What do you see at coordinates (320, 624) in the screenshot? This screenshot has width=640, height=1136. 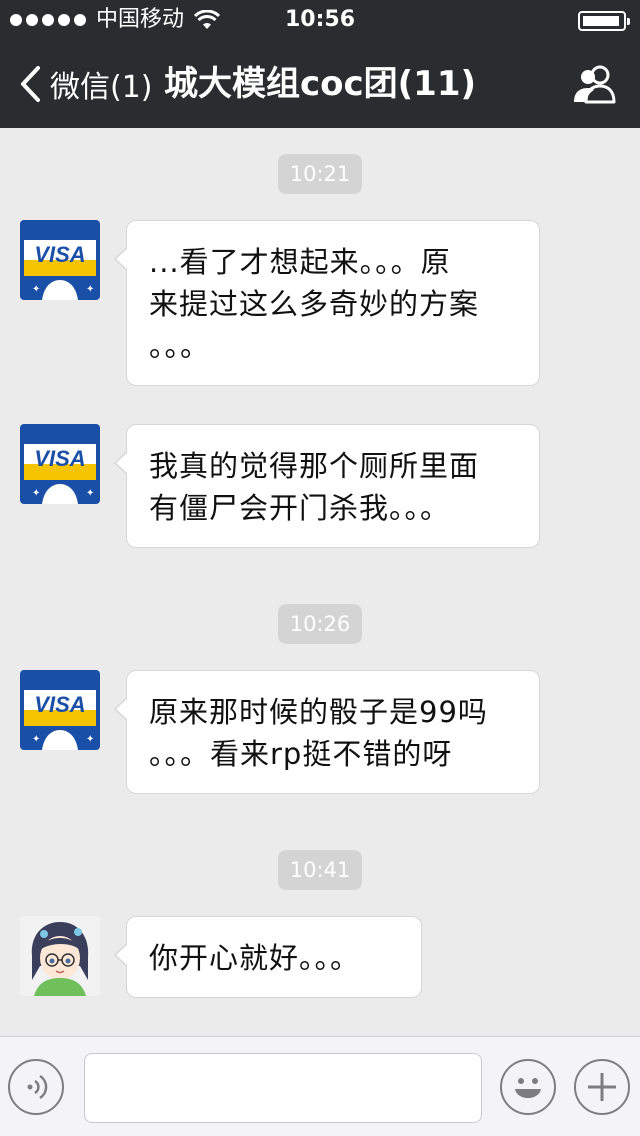 I see `timestamp-label: 10:26` at bounding box center [320, 624].